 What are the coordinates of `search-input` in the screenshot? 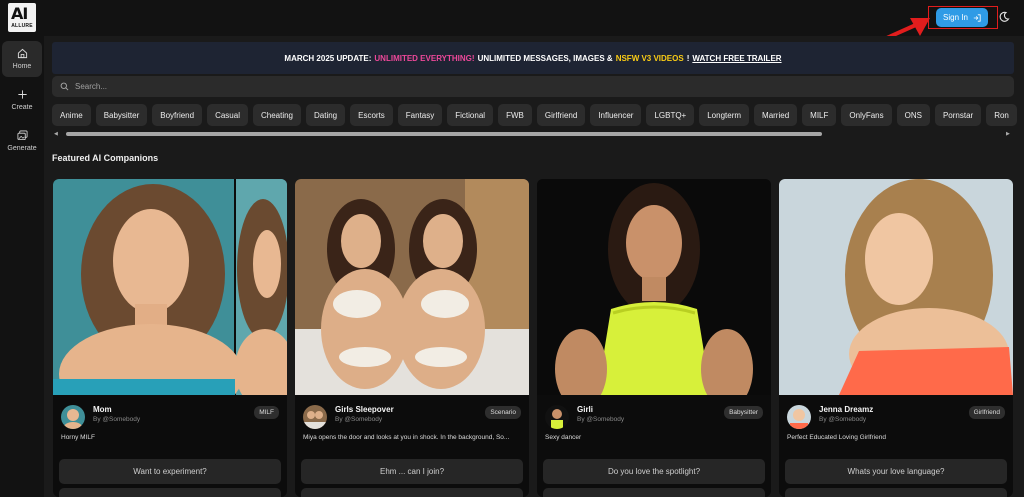 It's located at (525, 86).